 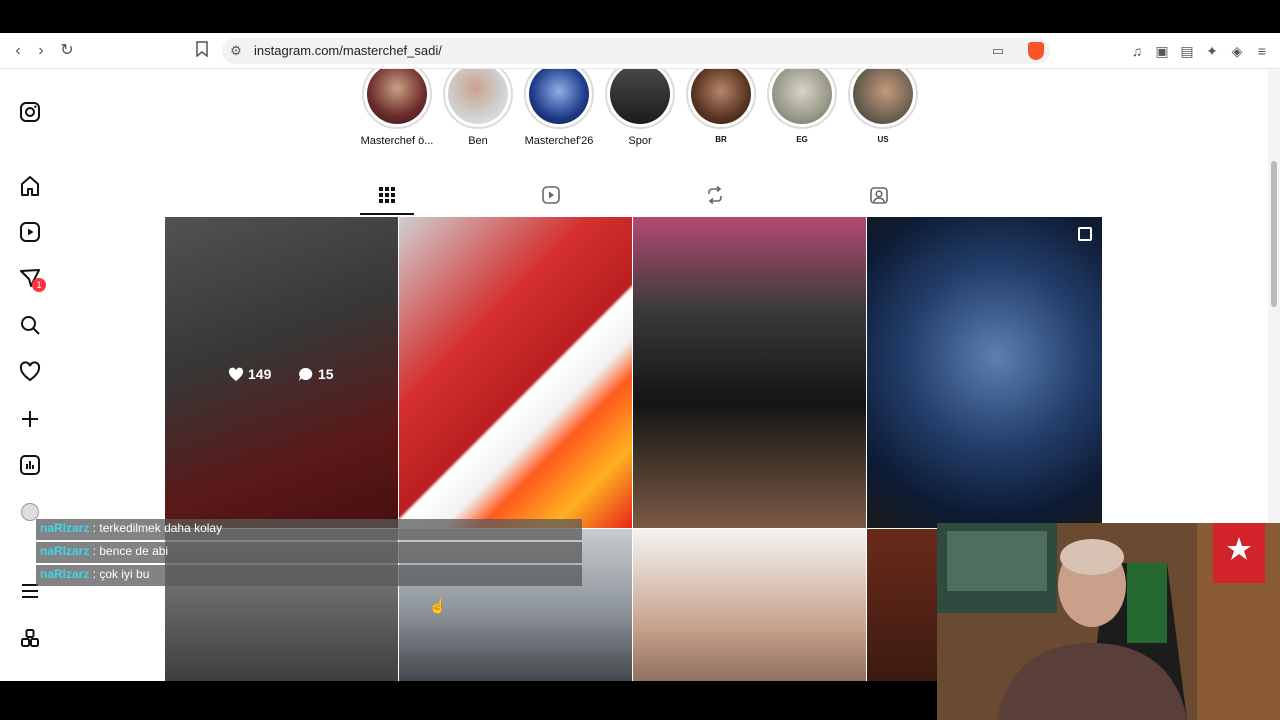 What do you see at coordinates (236, 51) in the screenshot?
I see `site-settings-icon: ⚙` at bounding box center [236, 51].